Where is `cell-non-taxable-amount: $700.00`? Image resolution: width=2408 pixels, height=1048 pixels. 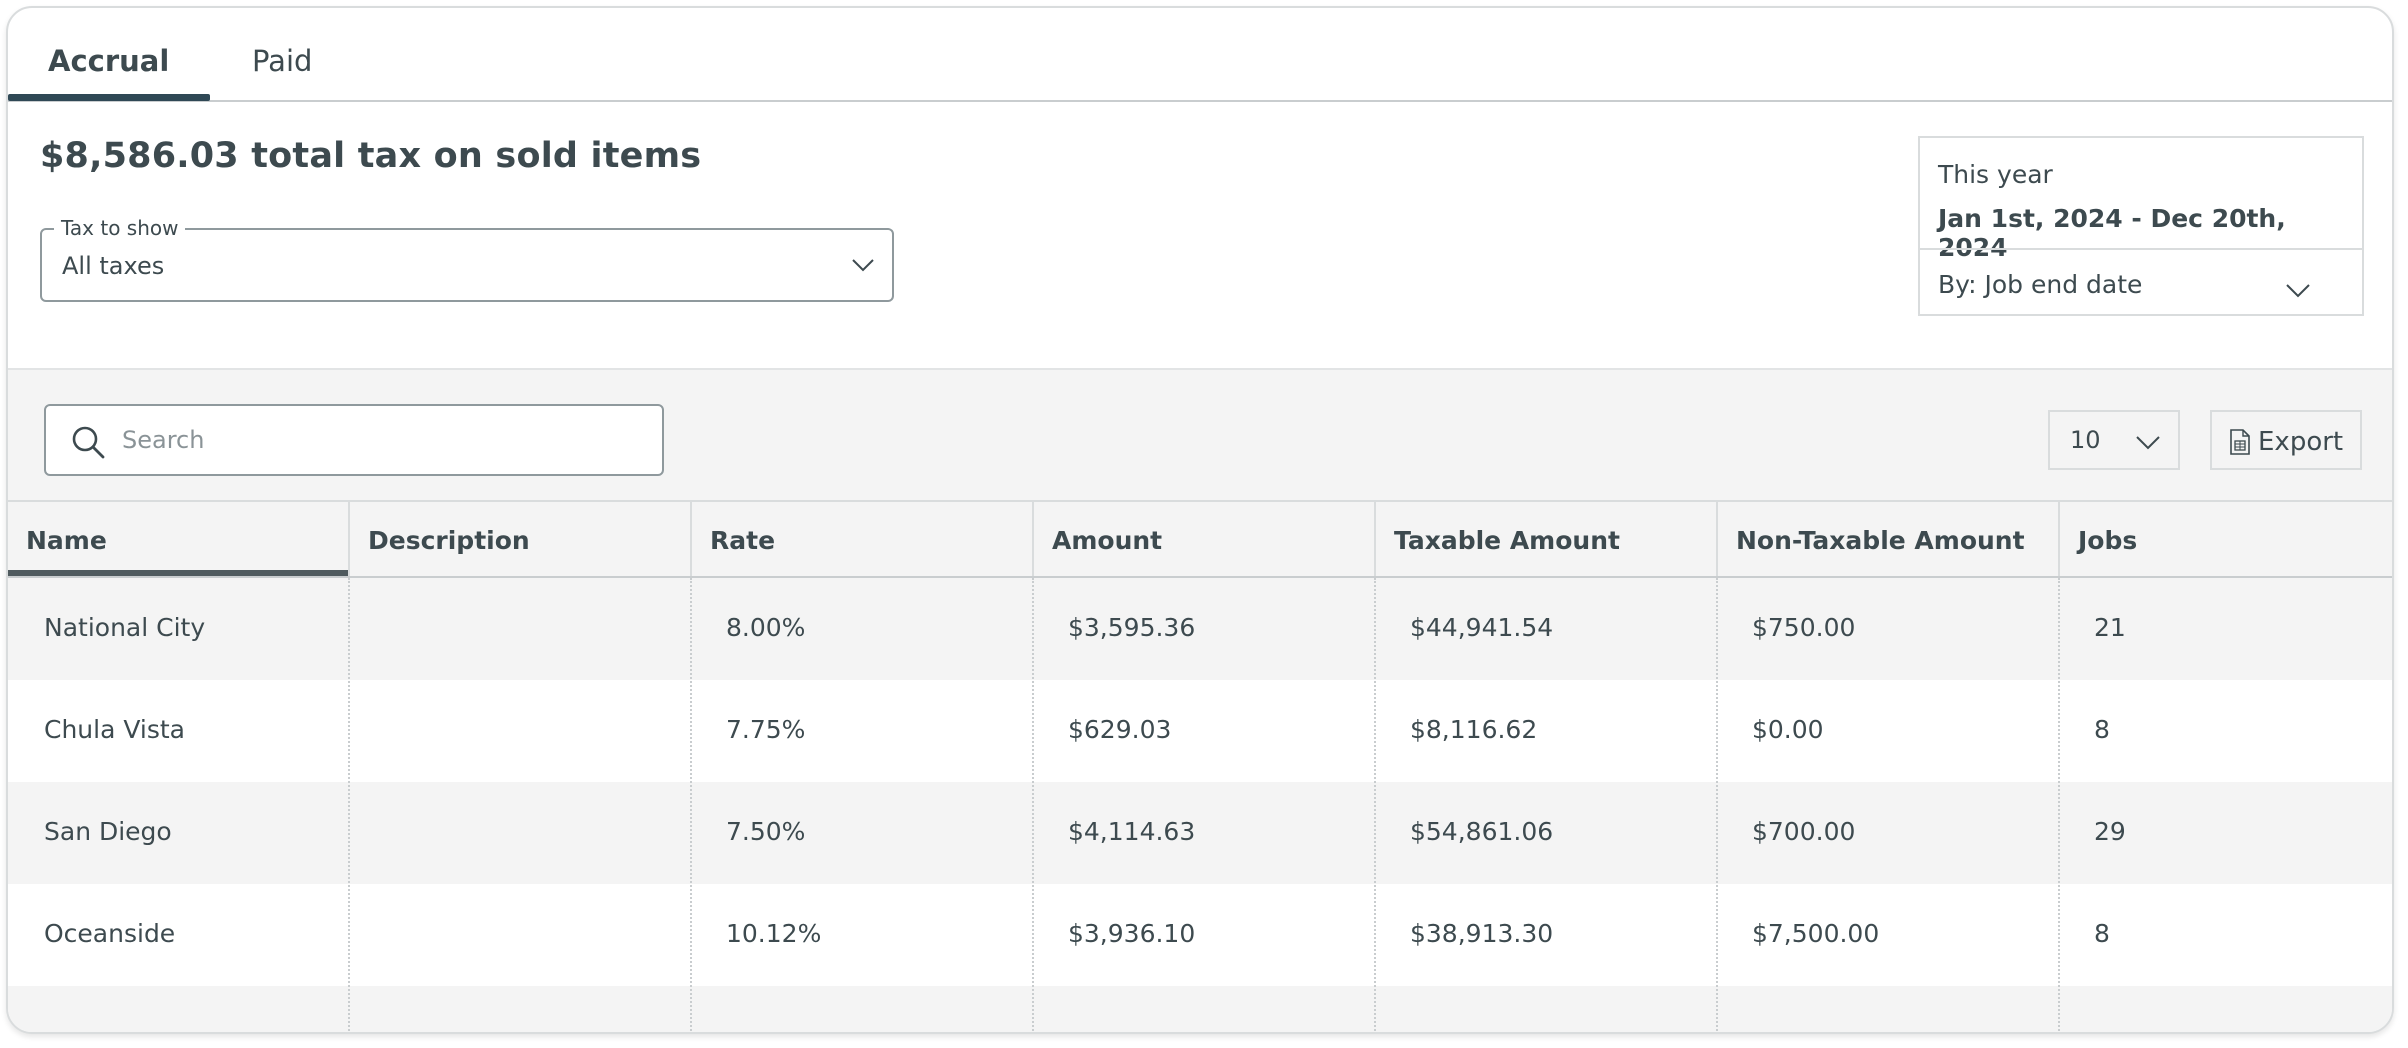
cell-non-taxable-amount: $700.00 is located at coordinates (1804, 831).